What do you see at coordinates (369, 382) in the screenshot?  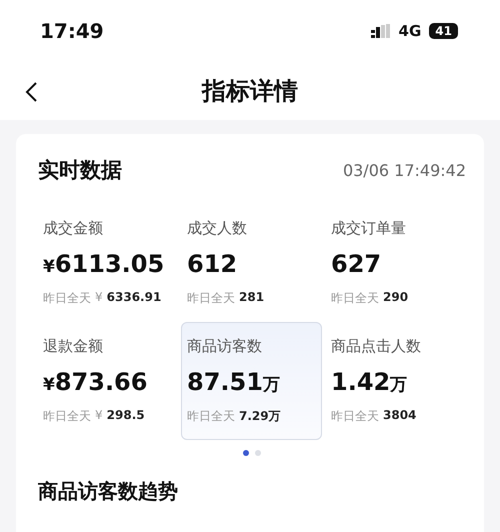 I see `metric-value: 1.42万` at bounding box center [369, 382].